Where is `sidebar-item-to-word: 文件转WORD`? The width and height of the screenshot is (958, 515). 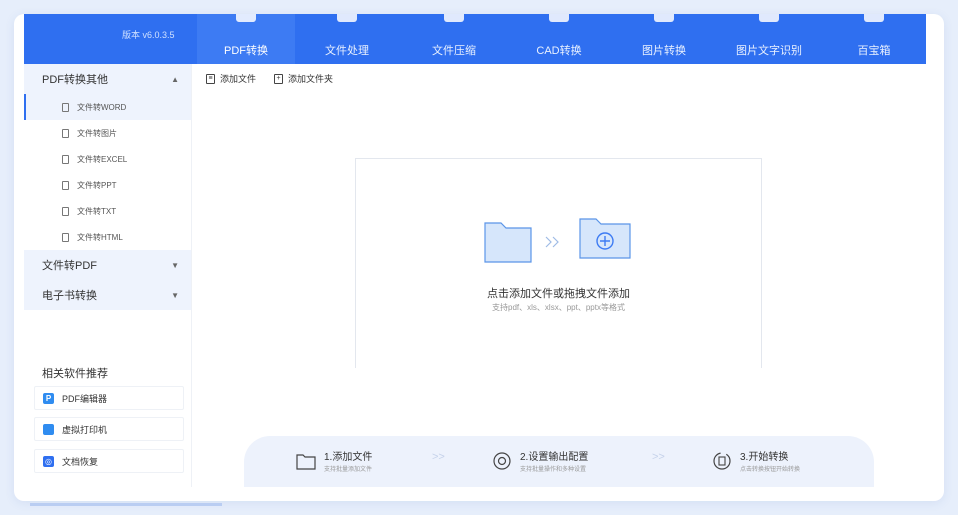
sidebar-item-to-word: 文件转WORD is located at coordinates (107, 107).